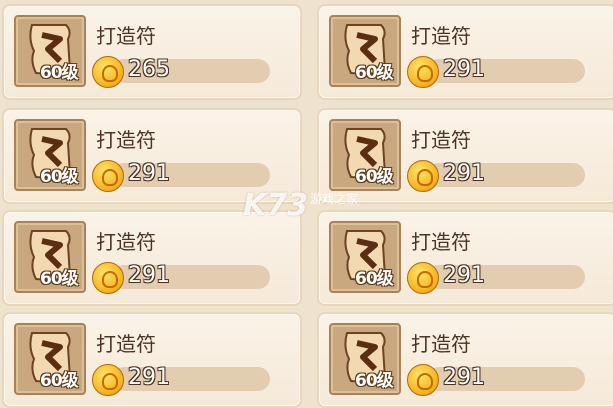 This screenshot has width=613, height=408. What do you see at coordinates (275, 205) in the screenshot?
I see `watermark-logo: K73` at bounding box center [275, 205].